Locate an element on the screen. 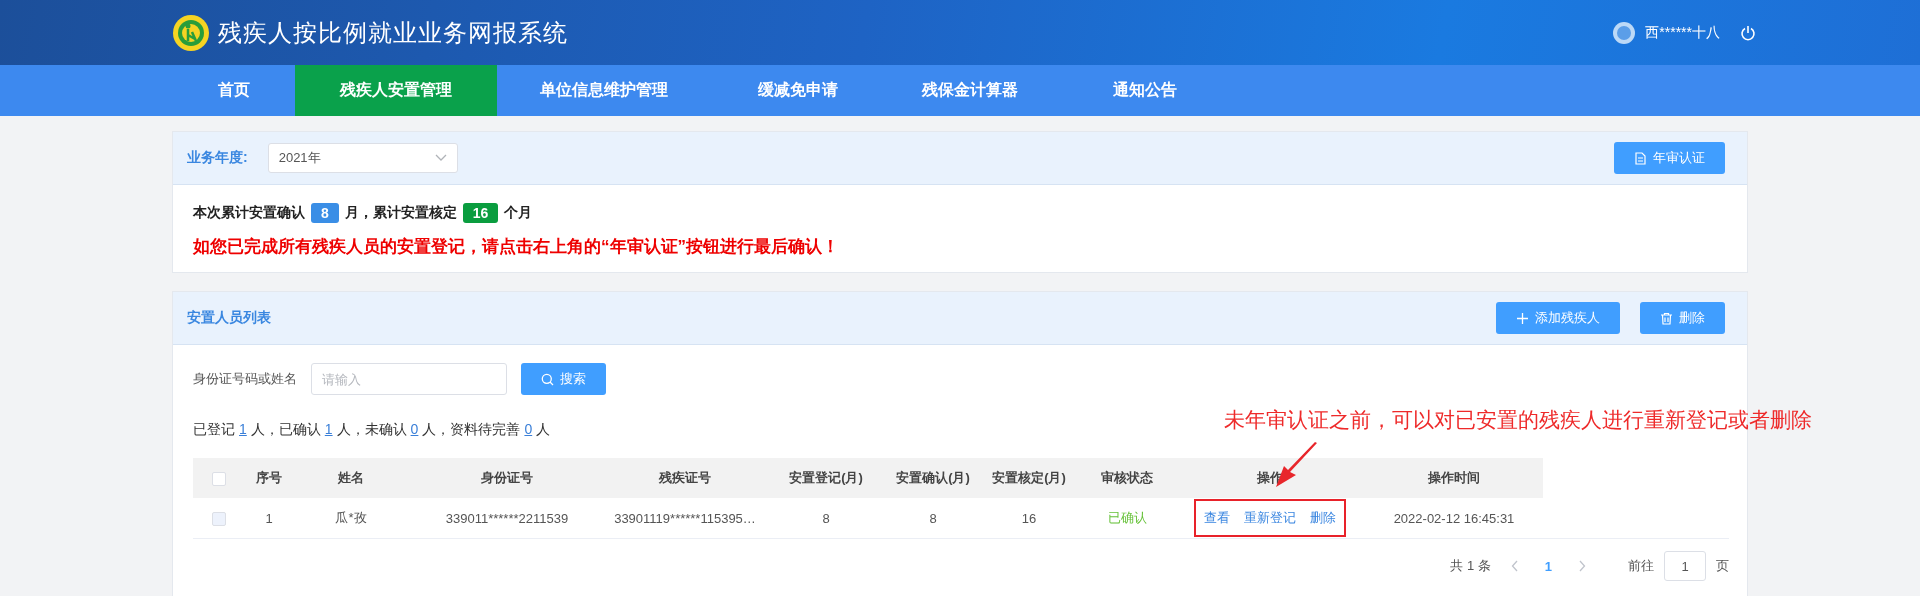 The image size is (1920, 596). nav-tab: 单位信息维护管理 is located at coordinates (603, 90).